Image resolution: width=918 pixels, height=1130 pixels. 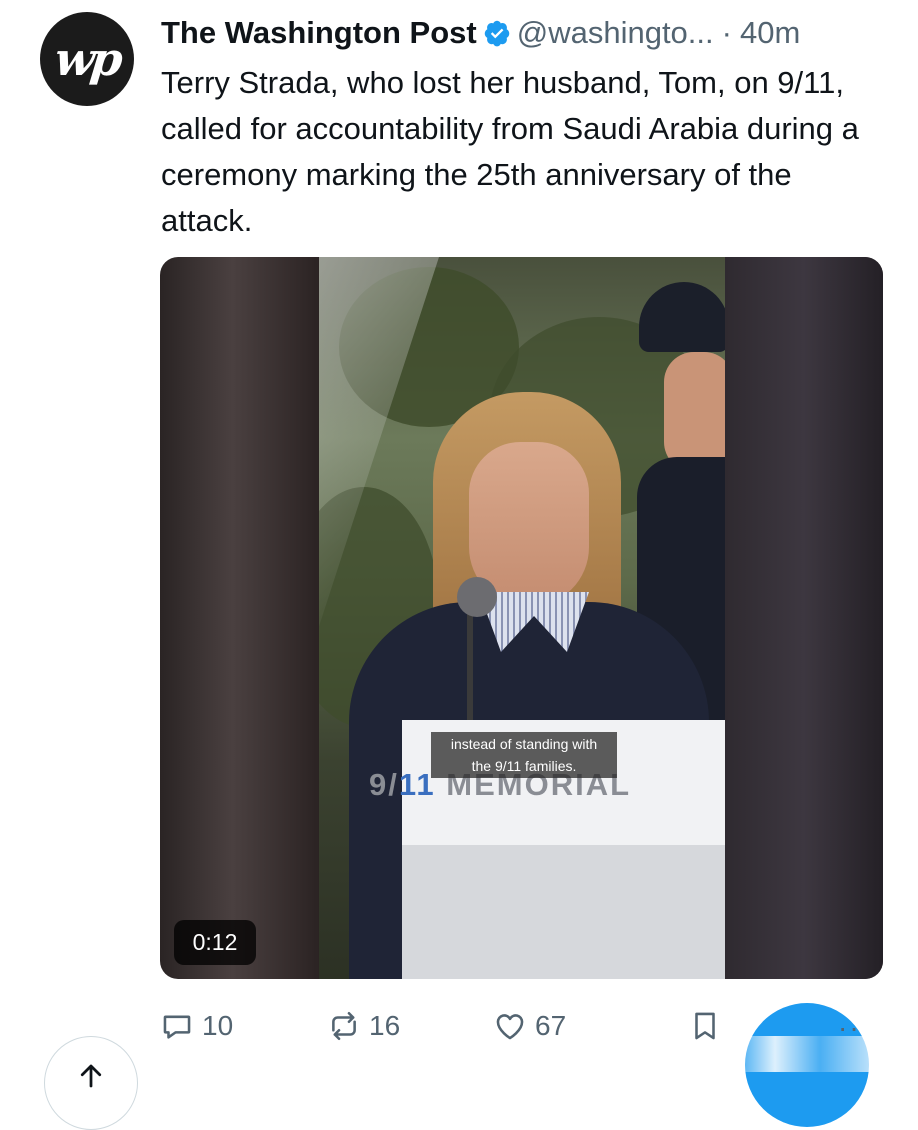 What do you see at coordinates (196, 1026) in the screenshot?
I see `reply-button: 10` at bounding box center [196, 1026].